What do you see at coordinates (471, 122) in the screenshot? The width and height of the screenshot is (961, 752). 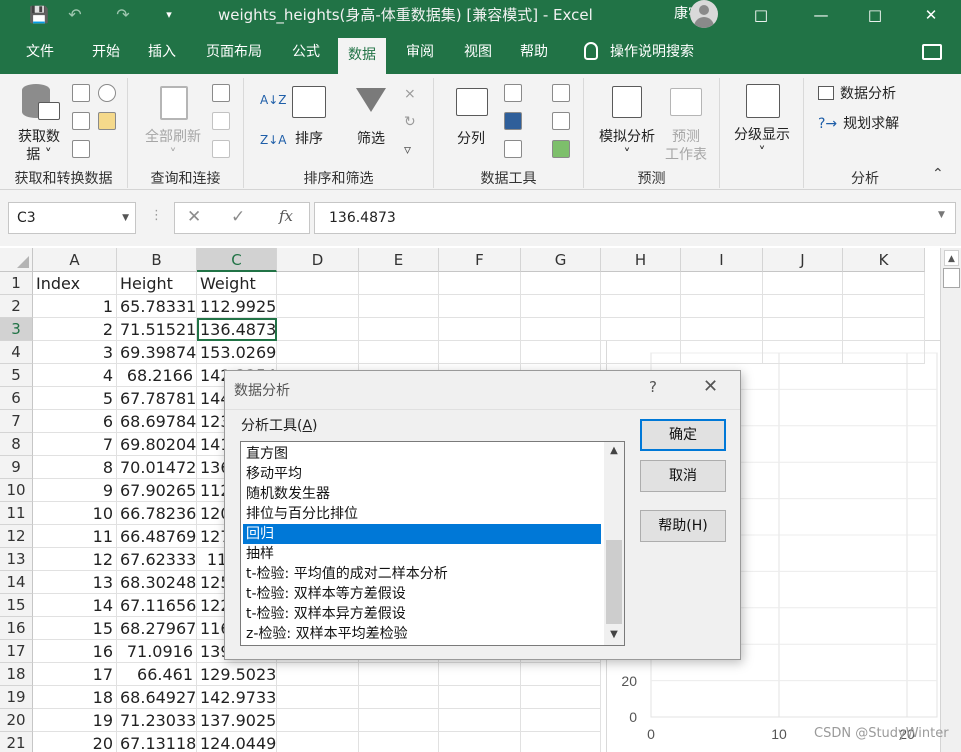 I see `text-to-columns-button: 分列` at bounding box center [471, 122].